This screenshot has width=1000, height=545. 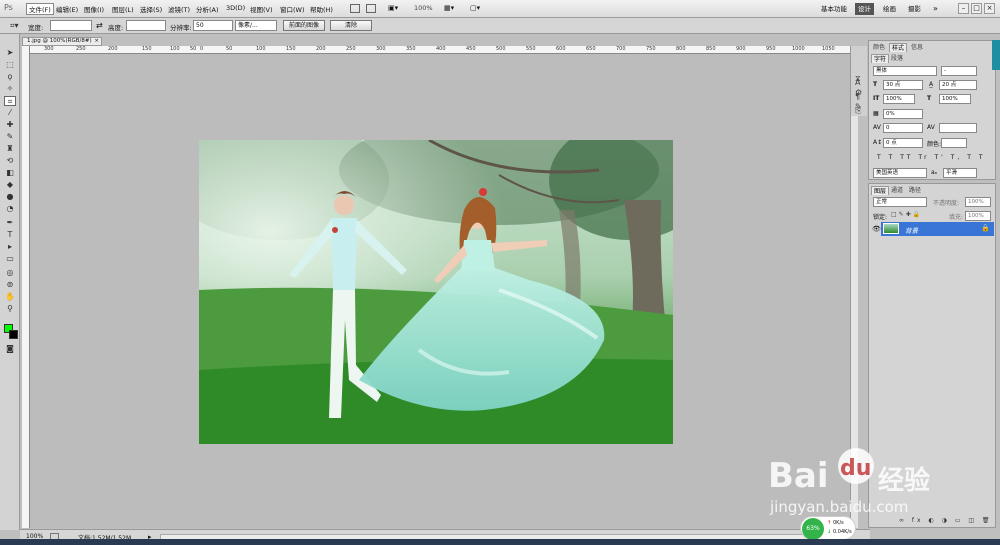 What do you see at coordinates (146, 25) in the screenshot?
I see `height-field` at bounding box center [146, 25].